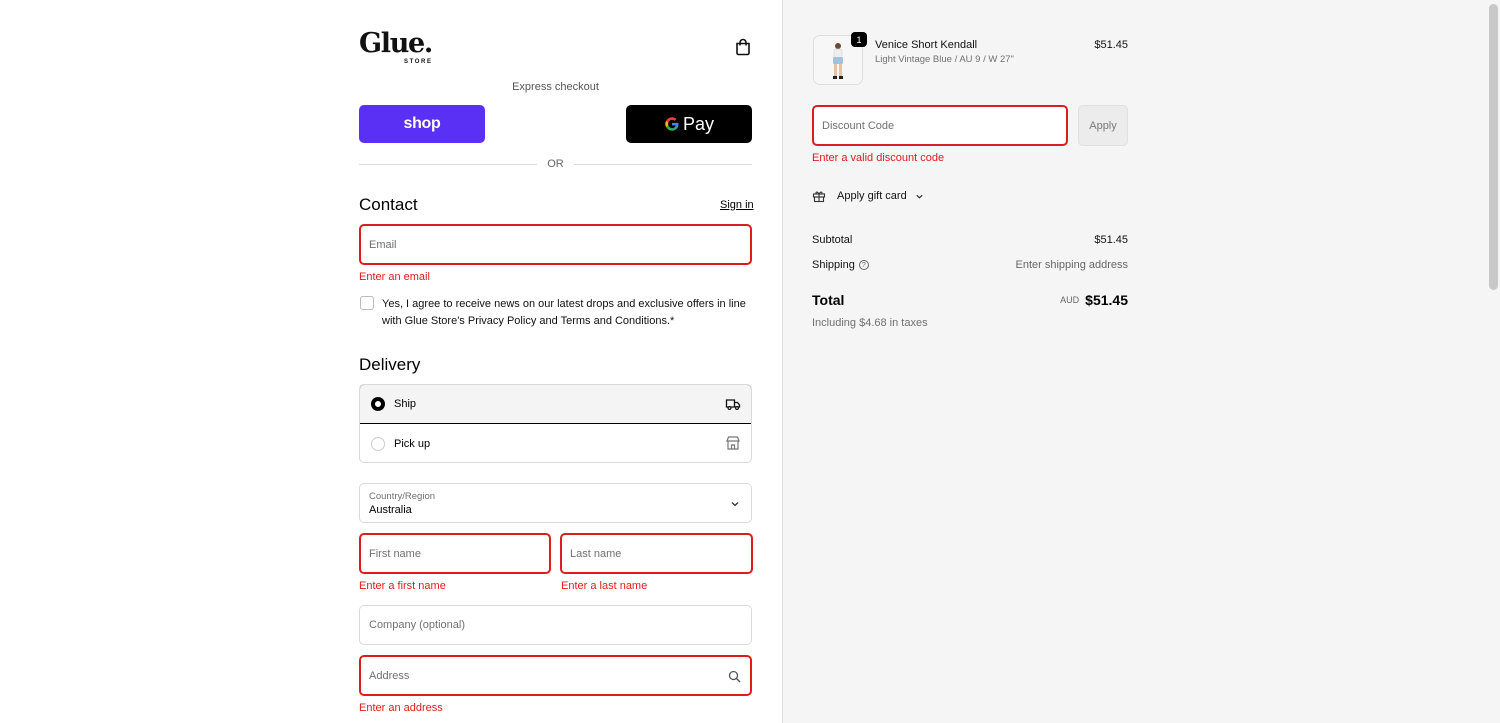  Describe the element at coordinates (555, 244) in the screenshot. I see `email-field: Email` at that location.